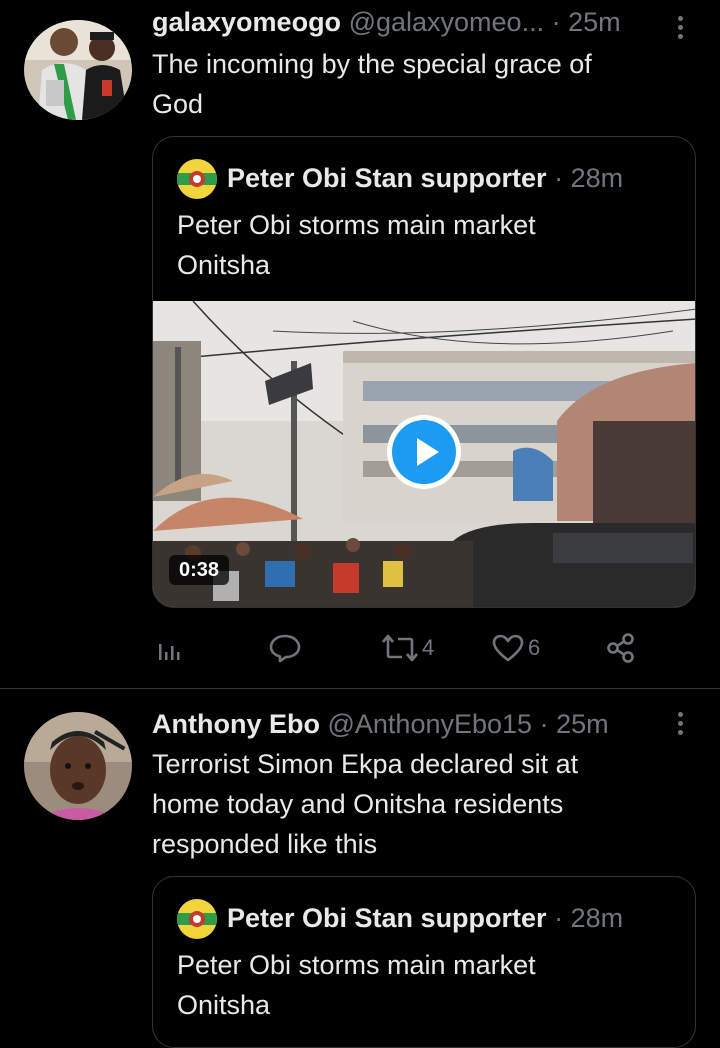  I want to click on tweet-text: The incoming by the special grace of God, so click(372, 84).